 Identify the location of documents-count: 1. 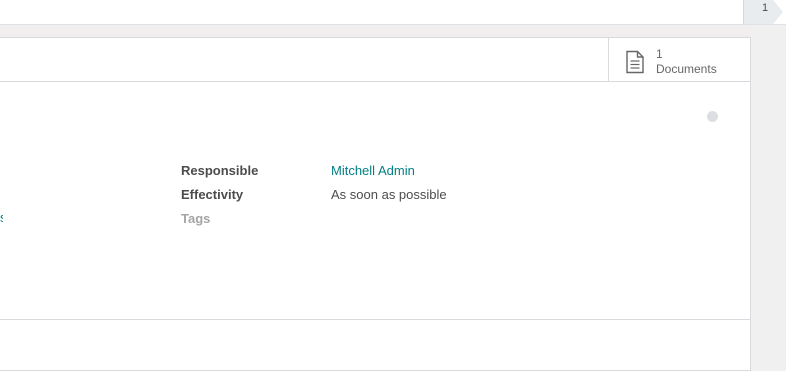
(659, 54).